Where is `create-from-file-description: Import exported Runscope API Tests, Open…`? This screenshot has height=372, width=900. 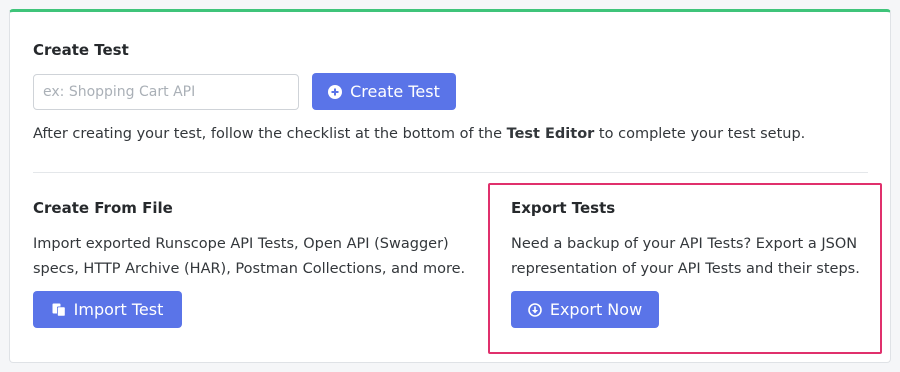 create-from-file-description: Import exported Runscope API Tests, Open… is located at coordinates (249, 257).